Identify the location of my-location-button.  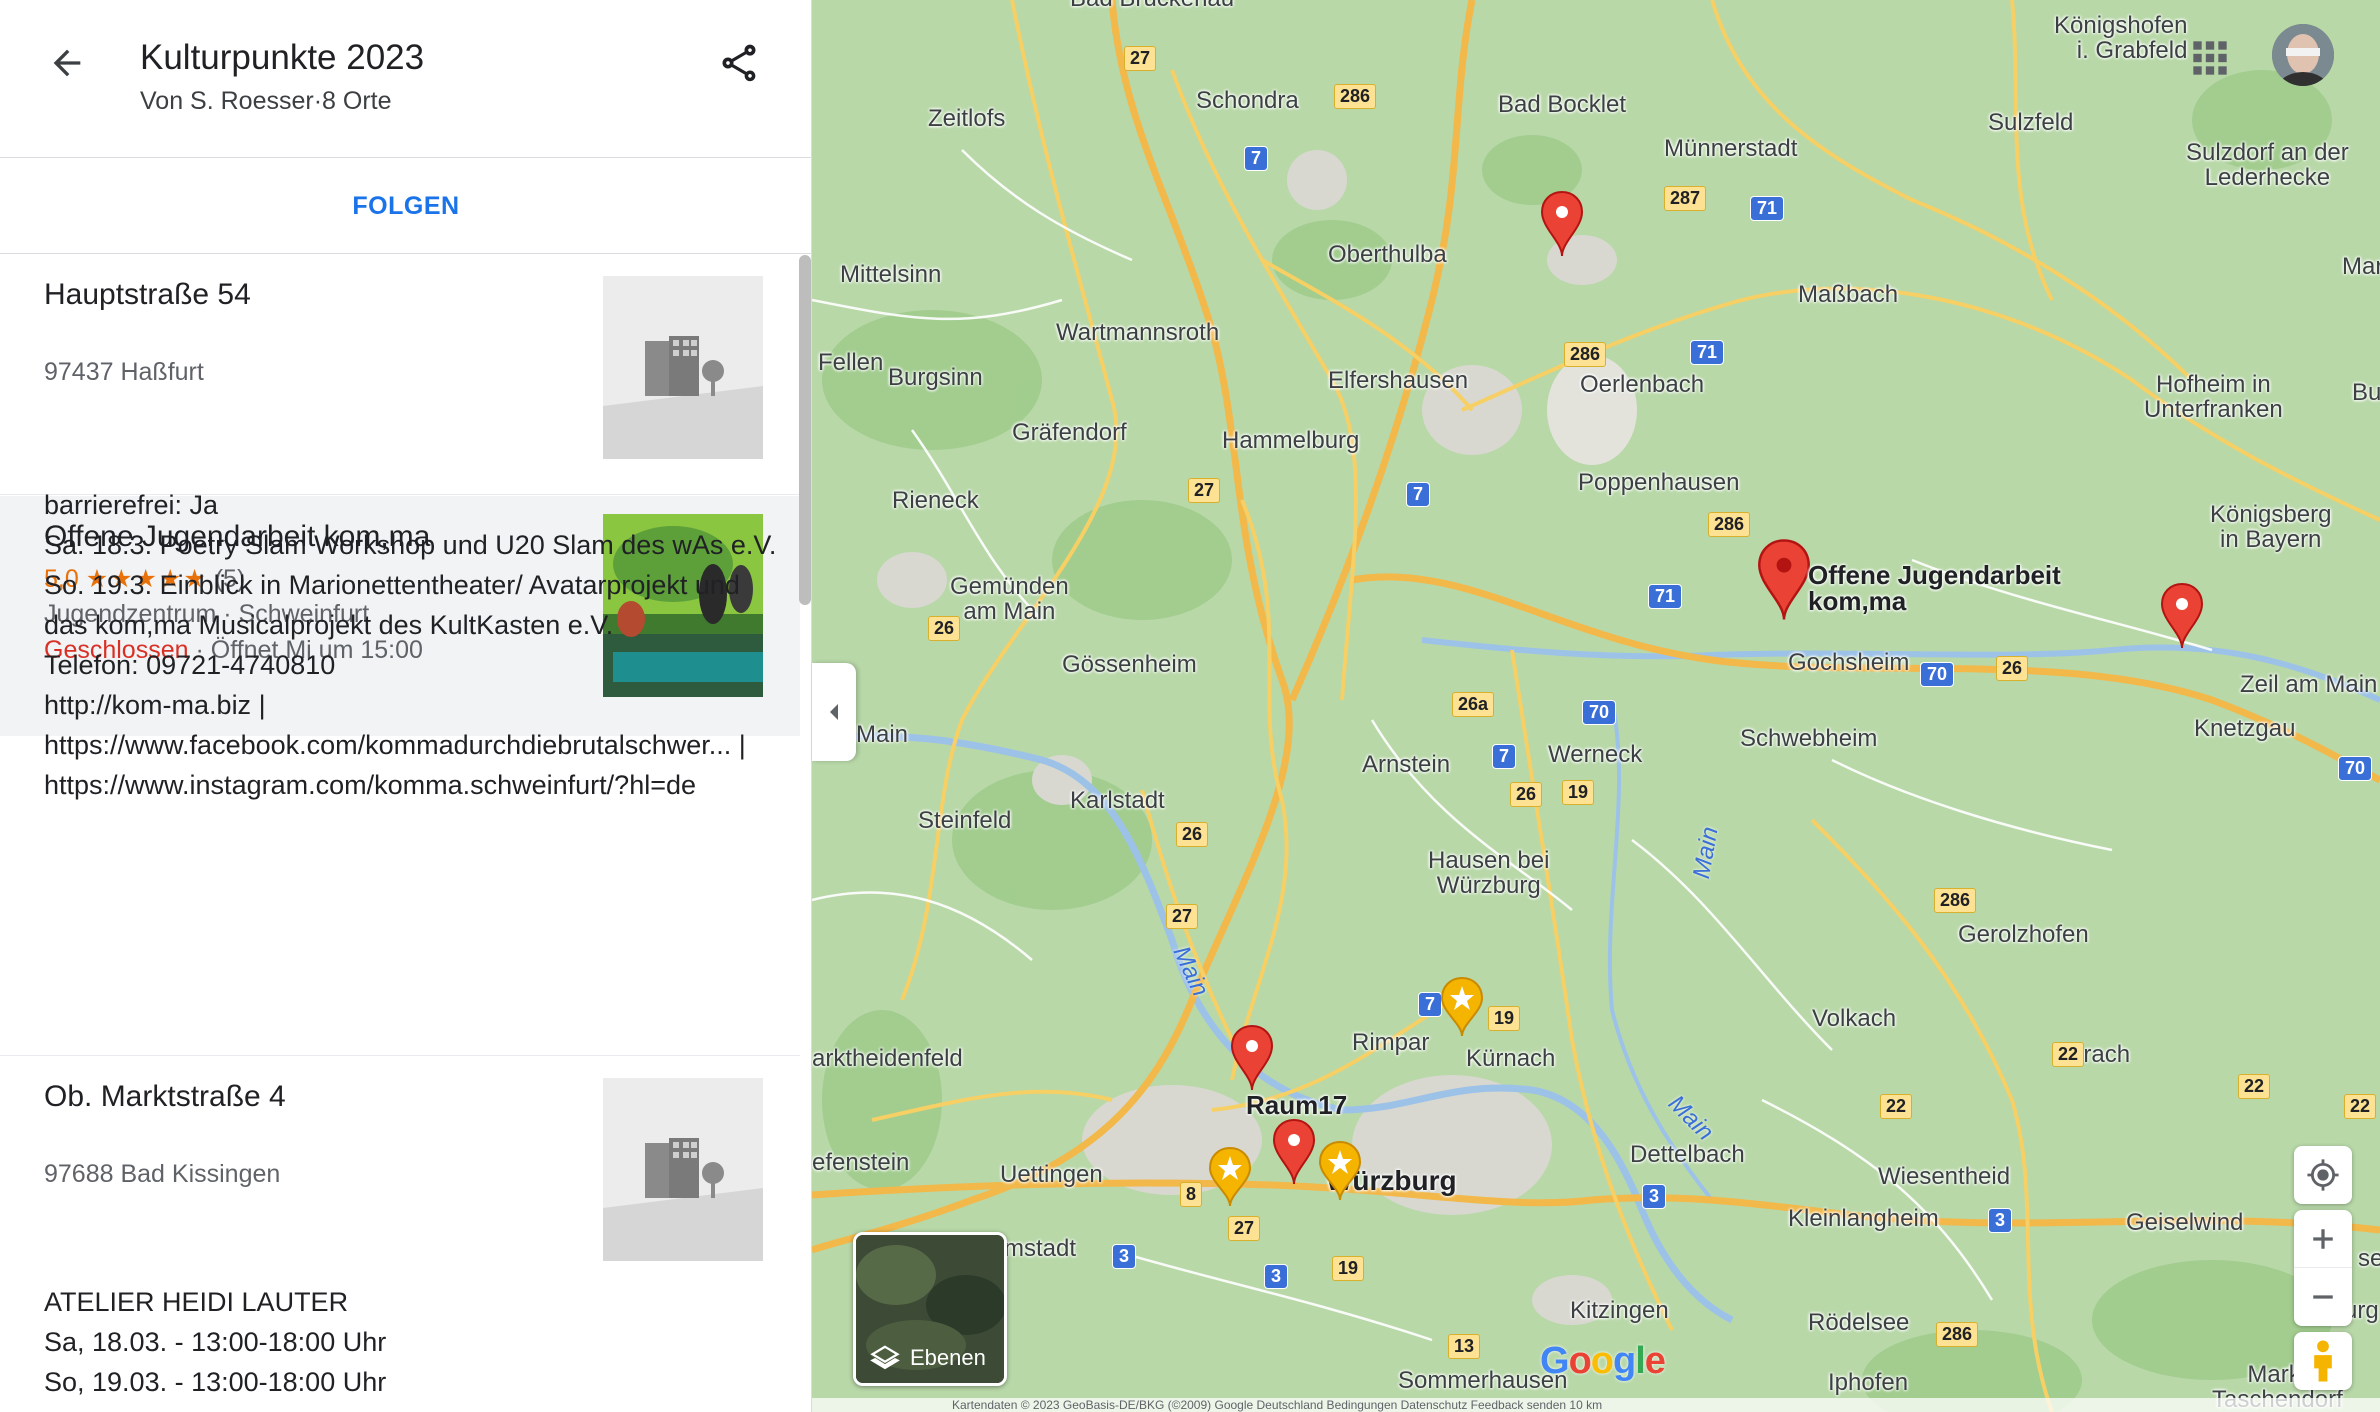
(2323, 1175).